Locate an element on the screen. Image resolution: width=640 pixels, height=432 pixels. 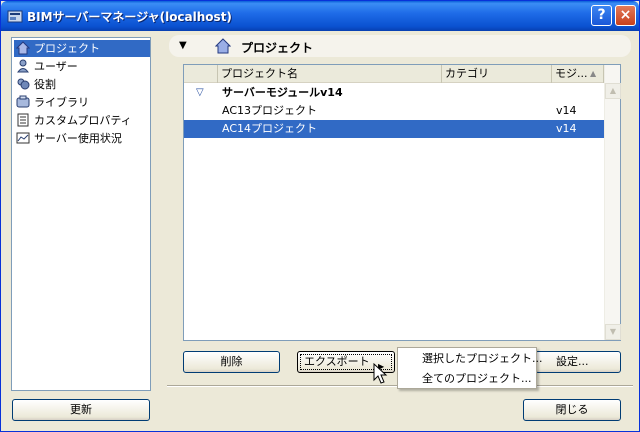
role-icon is located at coordinates (23, 84).